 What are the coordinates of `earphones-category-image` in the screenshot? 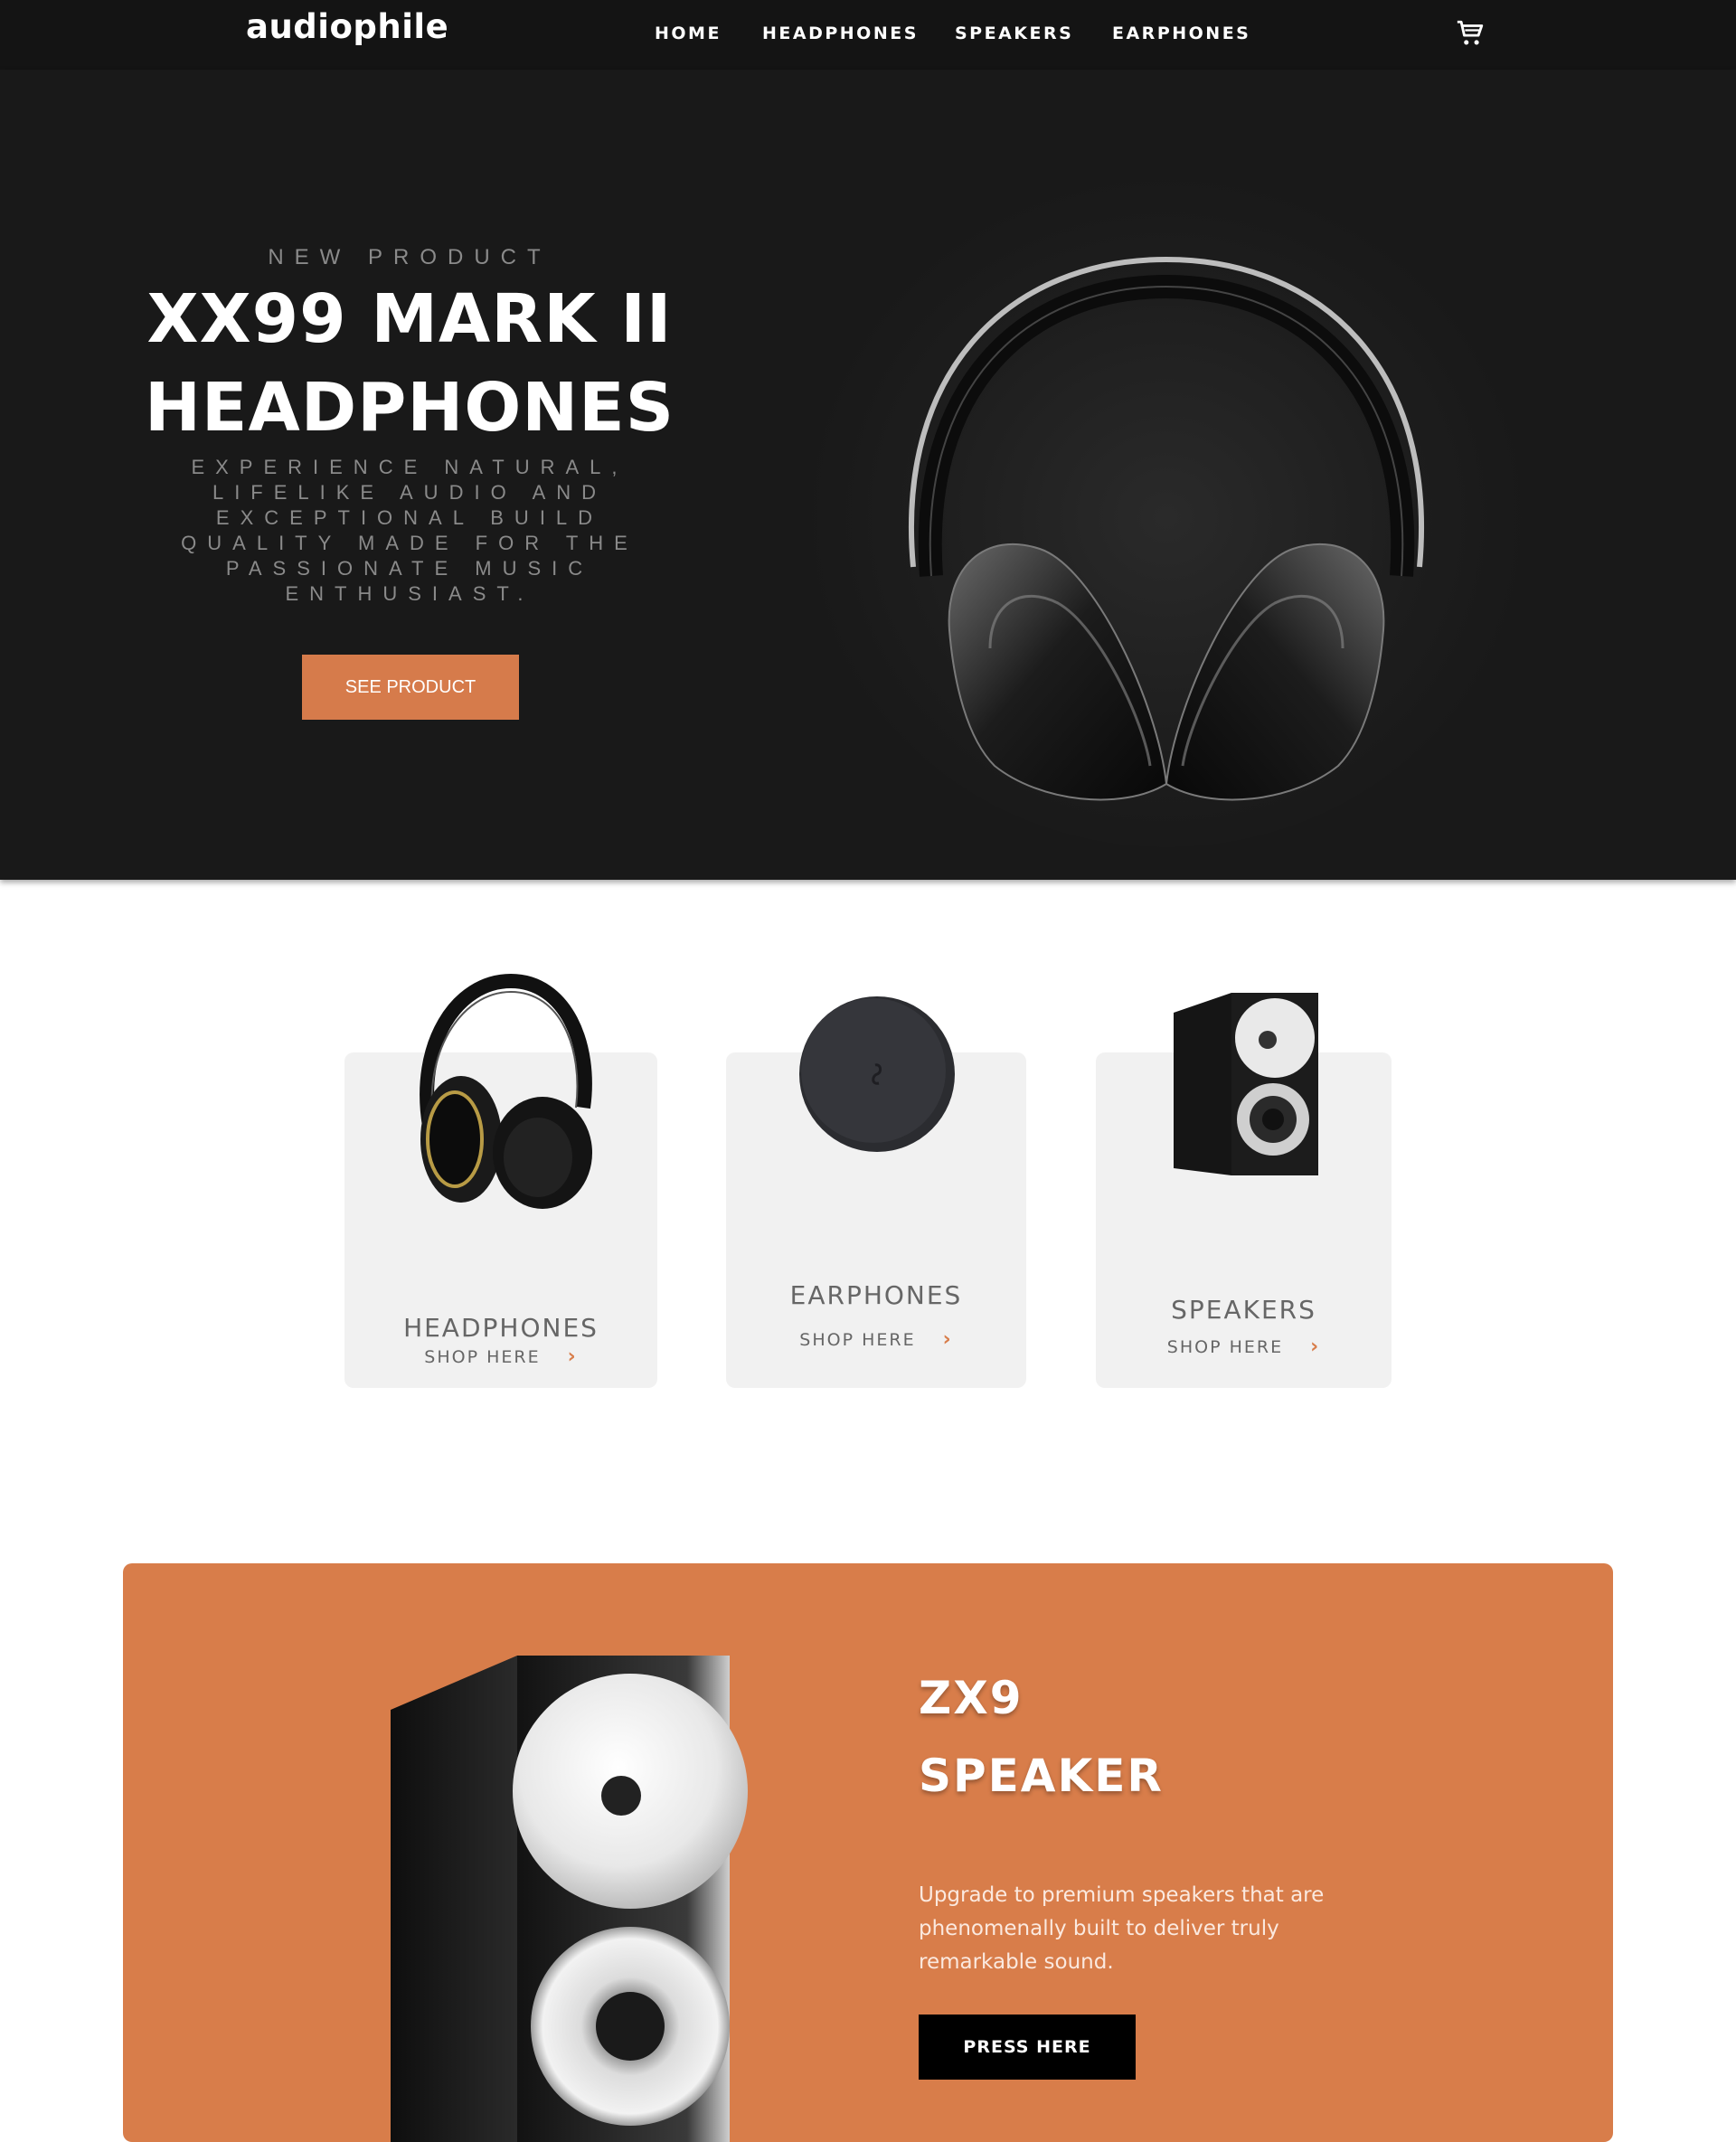 It's located at (877, 1074).